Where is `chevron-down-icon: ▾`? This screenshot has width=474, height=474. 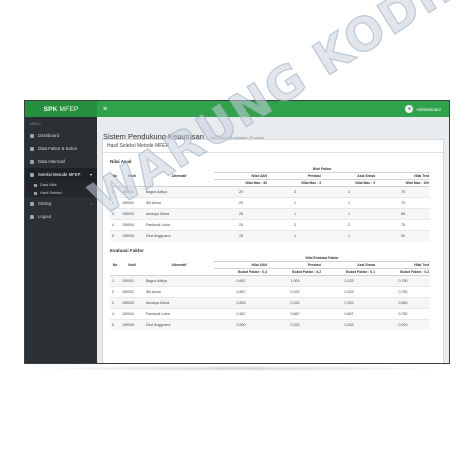 chevron-down-icon: ▾ is located at coordinates (90, 174).